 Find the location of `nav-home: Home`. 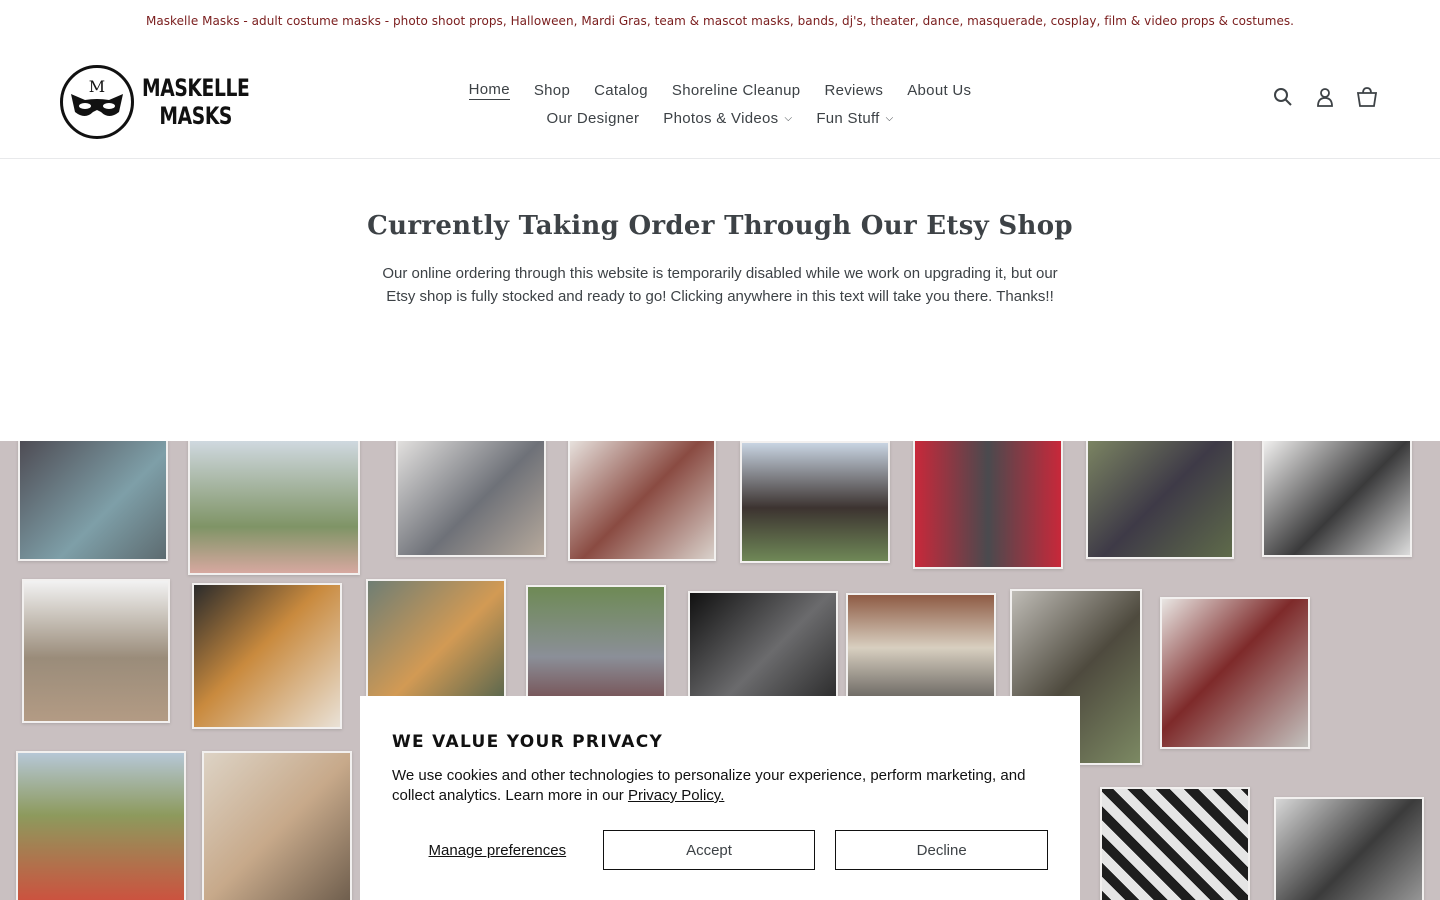

nav-home: Home is located at coordinates (489, 90).